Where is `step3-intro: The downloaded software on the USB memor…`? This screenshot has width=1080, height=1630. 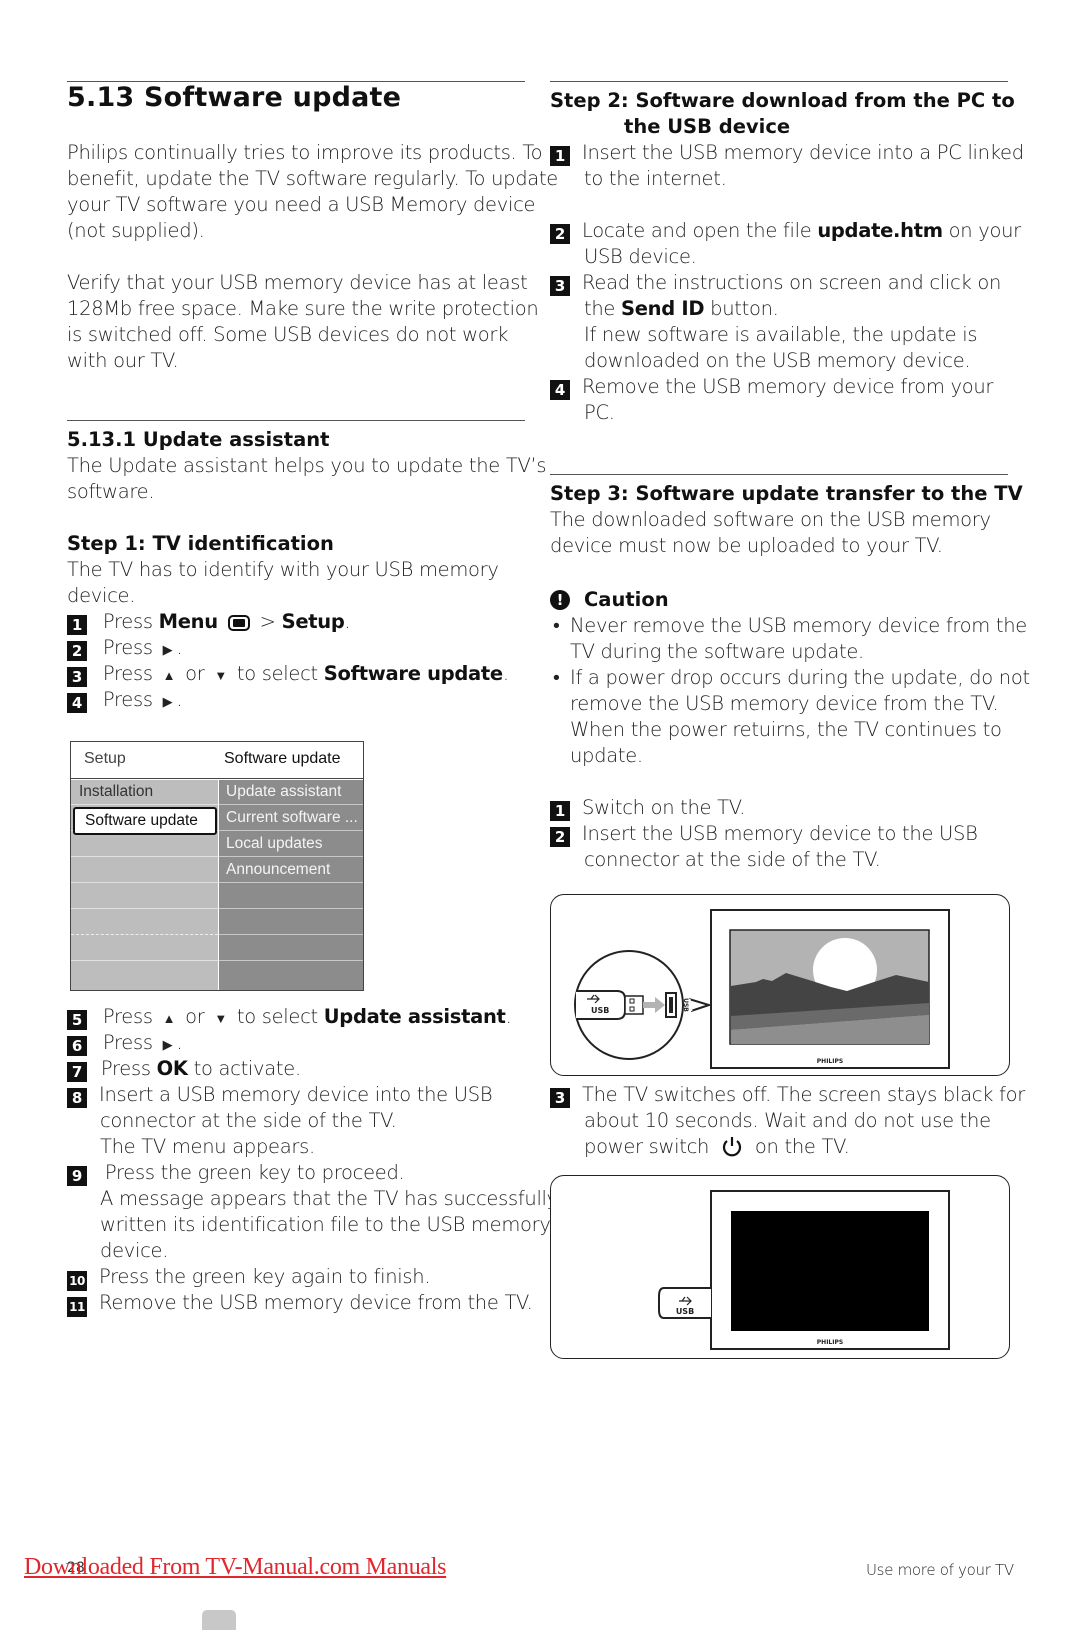 step3-intro: The downloaded software on the USB memor… is located at coordinates (770, 519).